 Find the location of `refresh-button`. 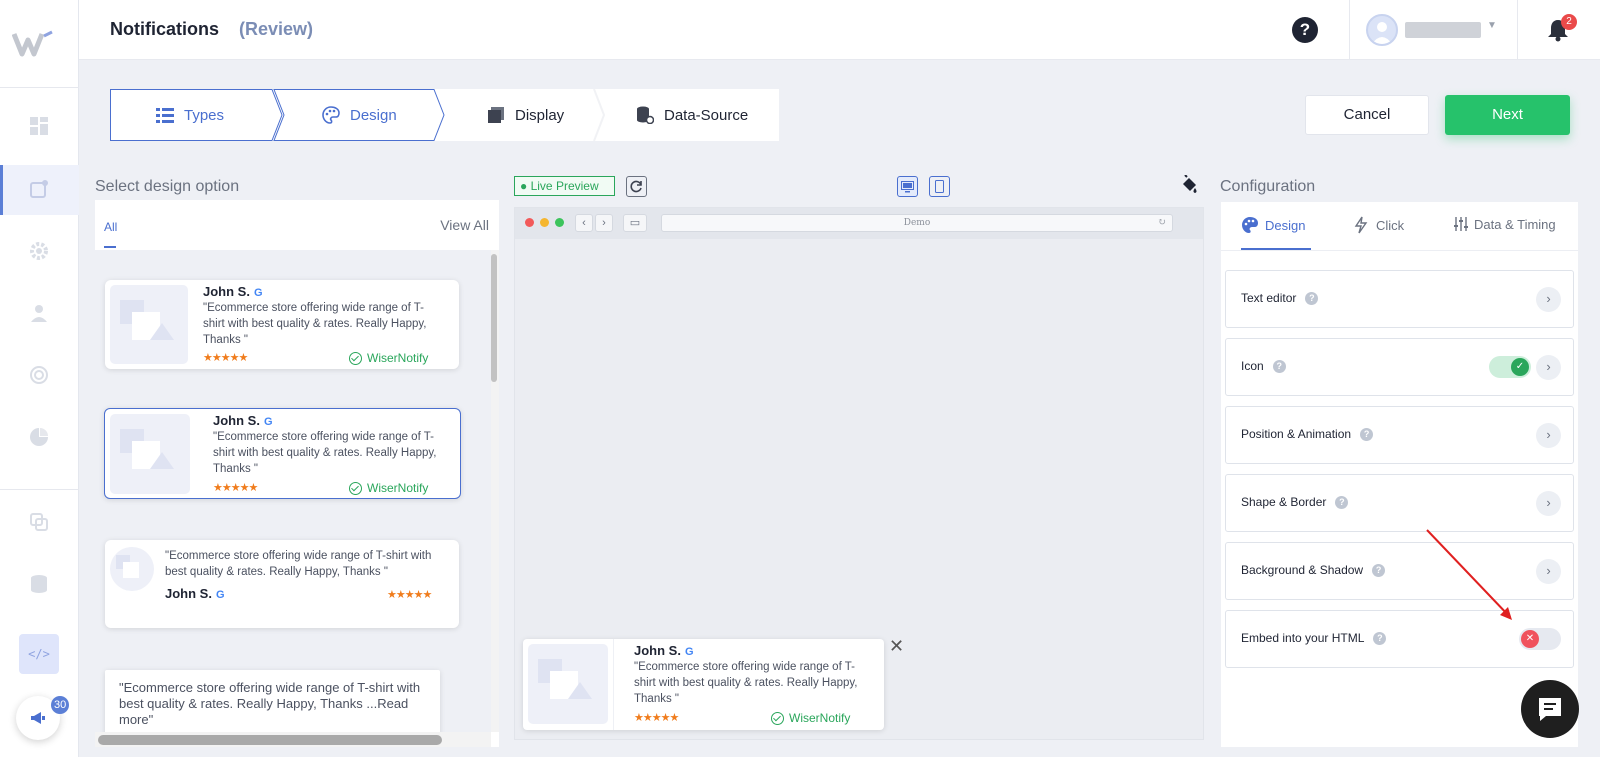

refresh-button is located at coordinates (636, 186).